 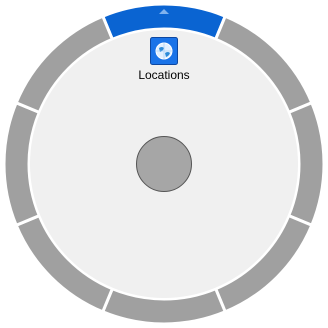 What do you see at coordinates (164, 51) in the screenshot?
I see `globe-icon` at bounding box center [164, 51].